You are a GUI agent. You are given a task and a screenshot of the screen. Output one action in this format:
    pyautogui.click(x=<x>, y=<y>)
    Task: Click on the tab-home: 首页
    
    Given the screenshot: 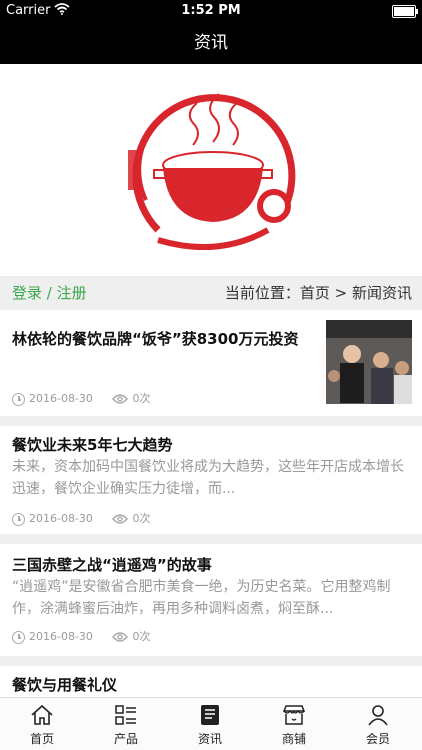 What is the action you would take?
    pyautogui.click(x=42, y=724)
    